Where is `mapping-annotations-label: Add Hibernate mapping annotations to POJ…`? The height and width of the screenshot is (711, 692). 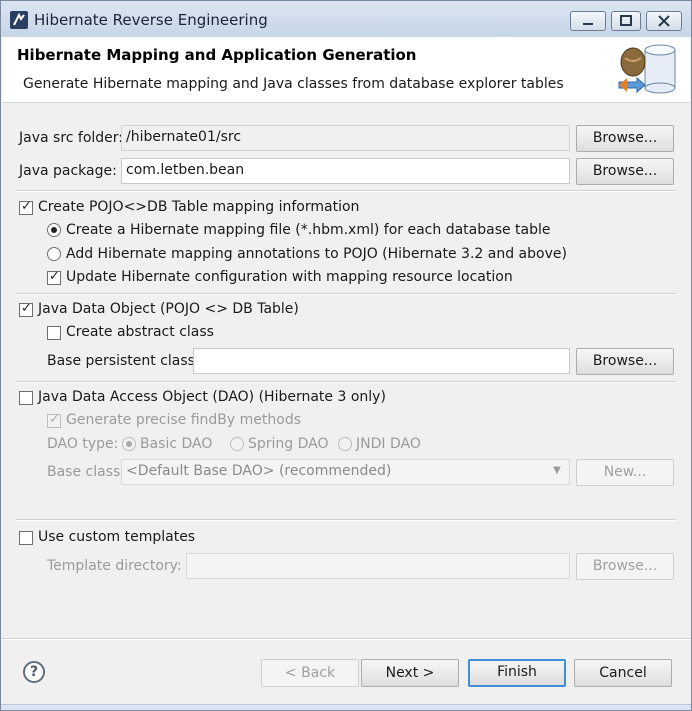
mapping-annotations-label: Add Hibernate mapping annotations to POJ… is located at coordinates (316, 254).